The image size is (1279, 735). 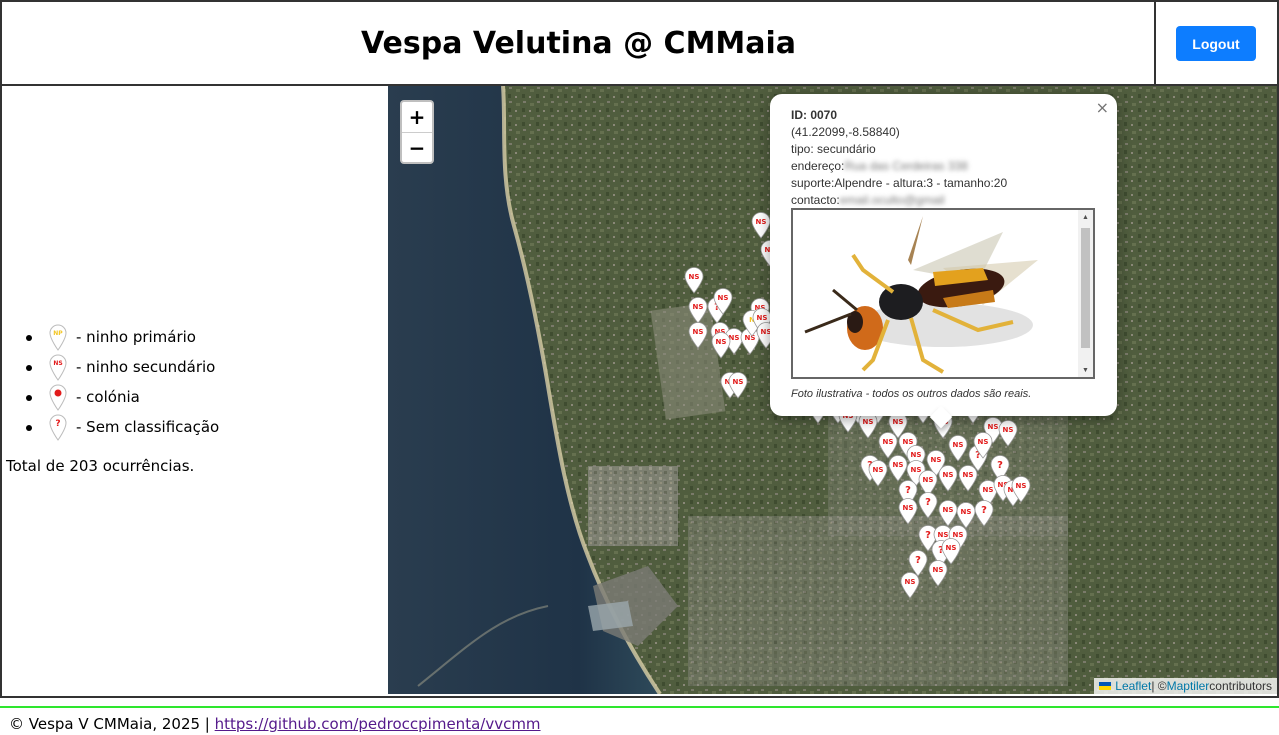 I want to click on map-marker-3: NS, so click(x=698, y=310).